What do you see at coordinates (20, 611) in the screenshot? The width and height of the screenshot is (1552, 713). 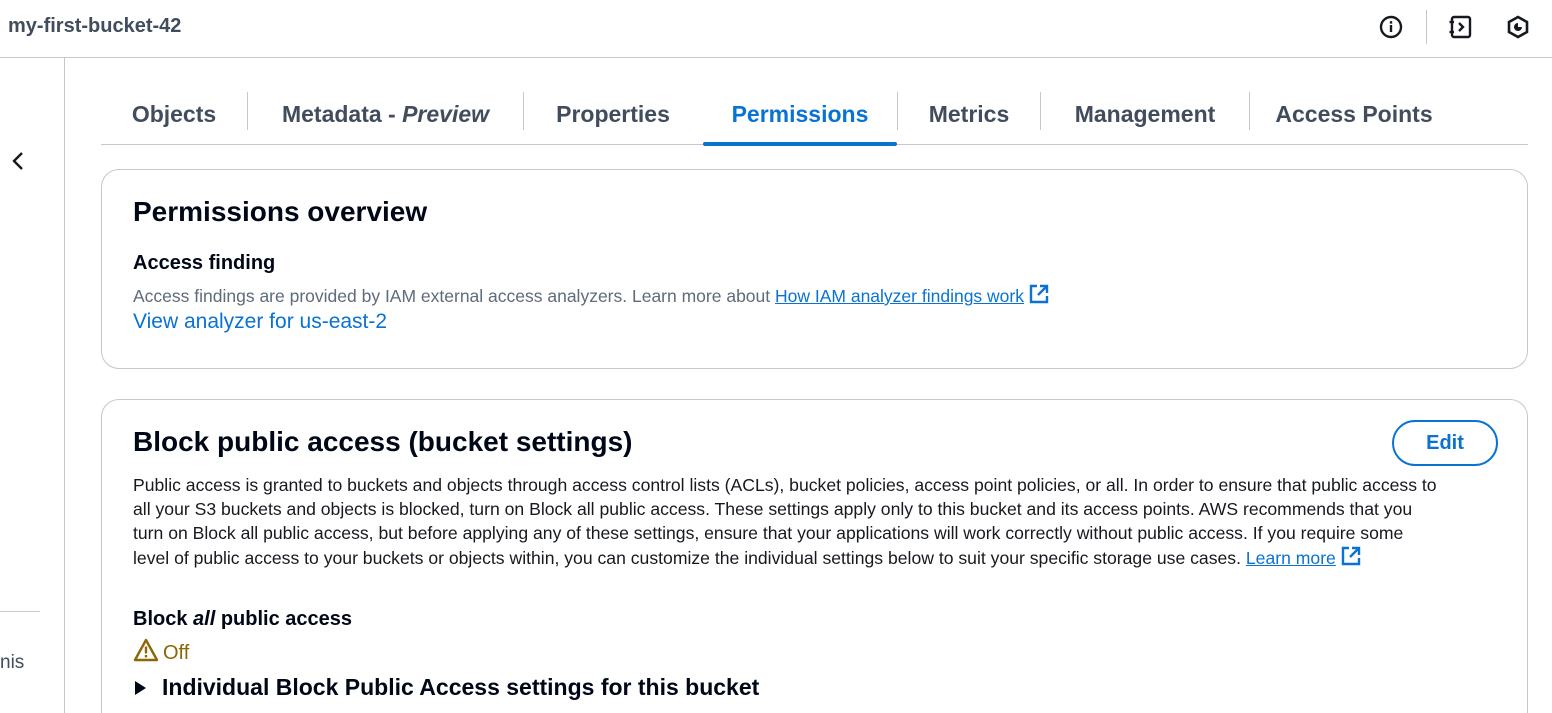 I see `nav-divider` at bounding box center [20, 611].